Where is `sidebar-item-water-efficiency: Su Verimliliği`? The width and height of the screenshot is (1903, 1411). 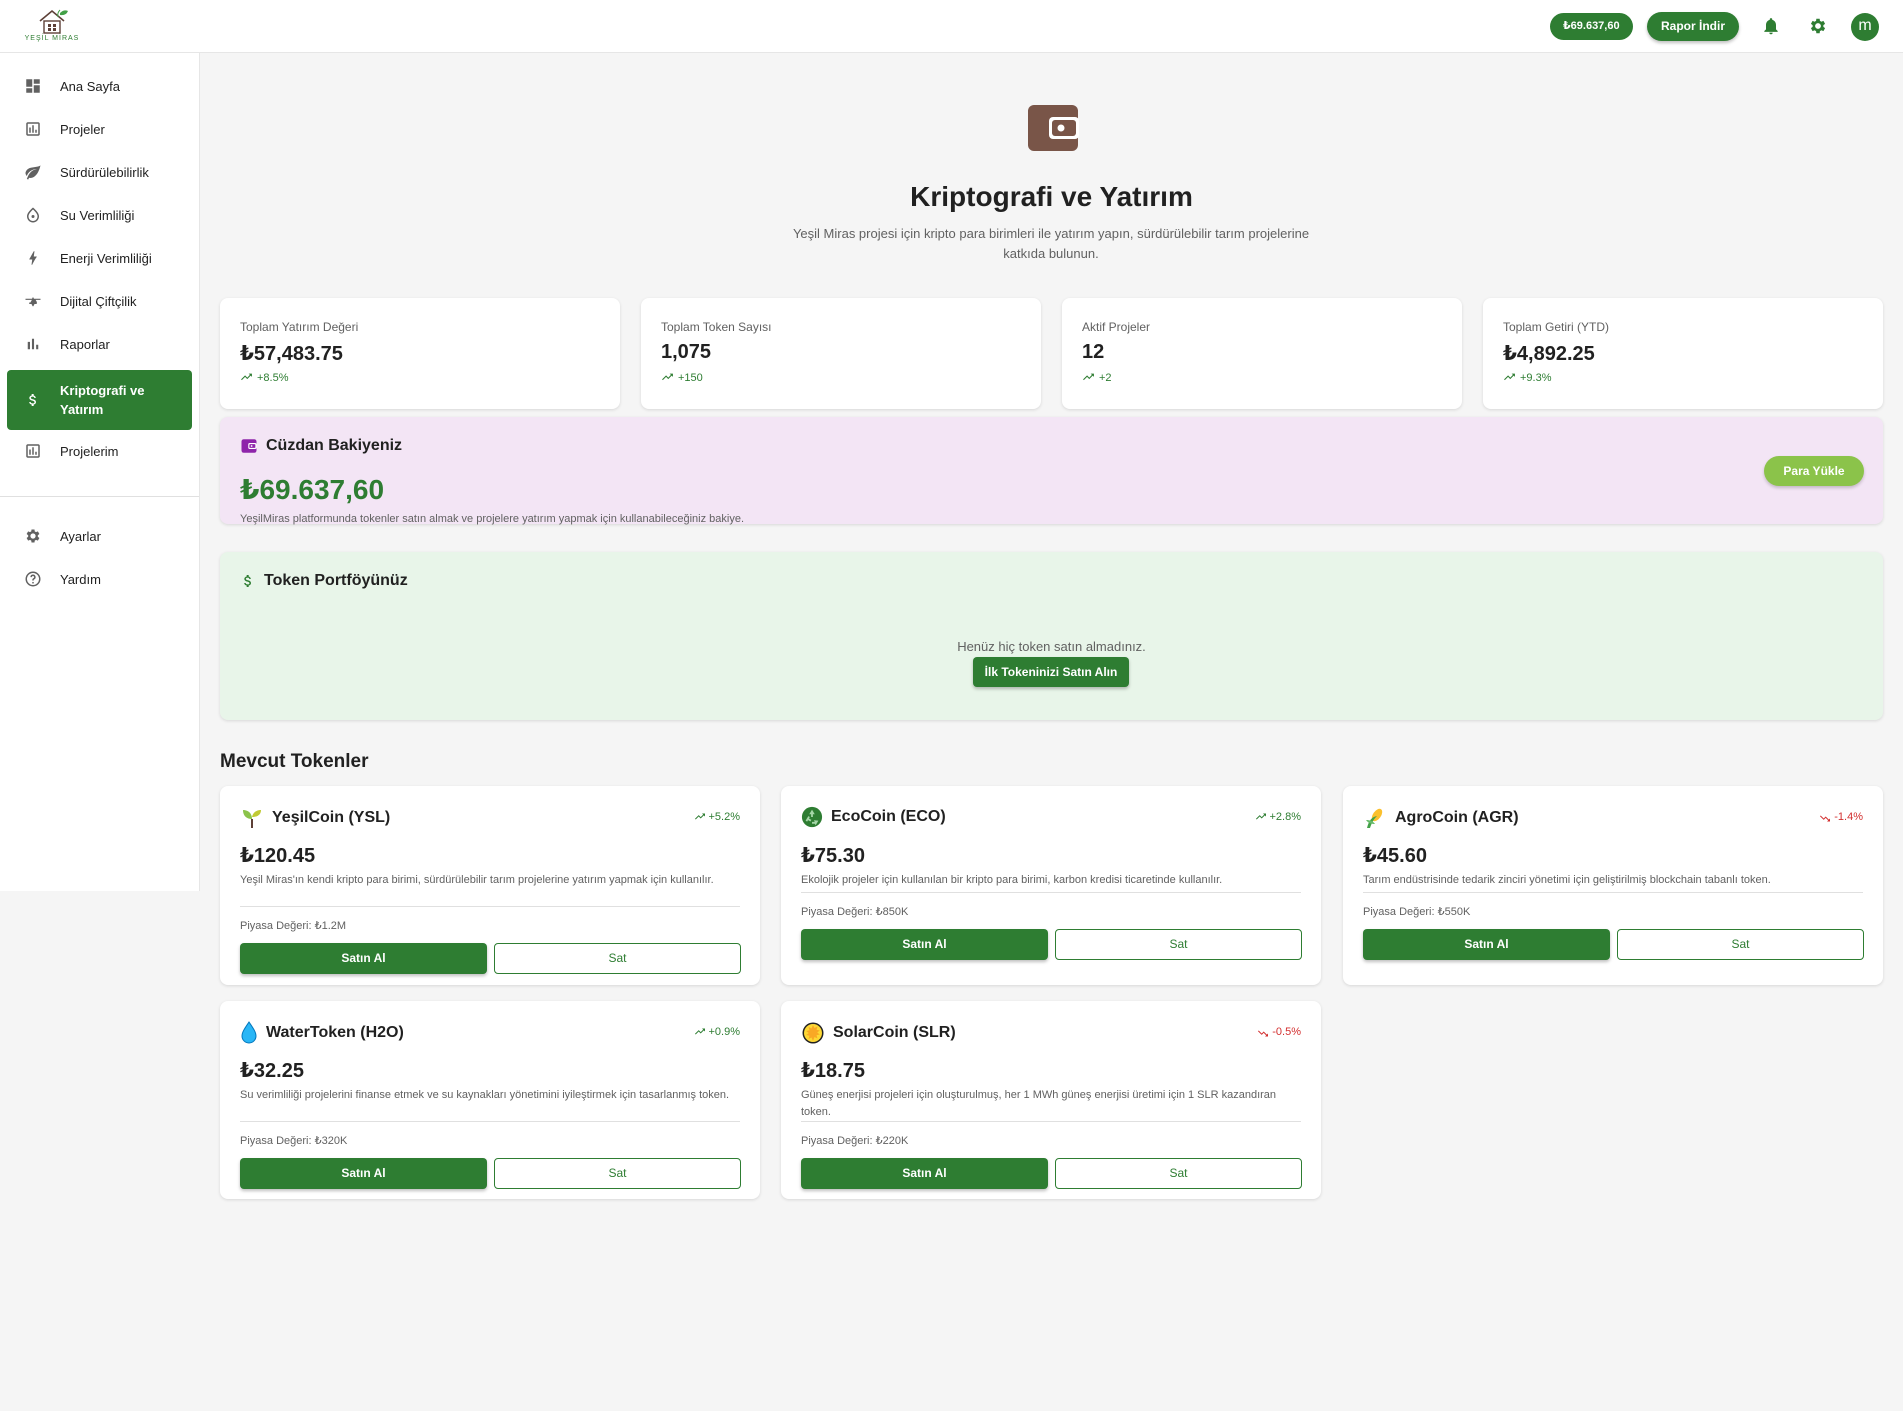 sidebar-item-water-efficiency: Su Verimliliği is located at coordinates (99, 215).